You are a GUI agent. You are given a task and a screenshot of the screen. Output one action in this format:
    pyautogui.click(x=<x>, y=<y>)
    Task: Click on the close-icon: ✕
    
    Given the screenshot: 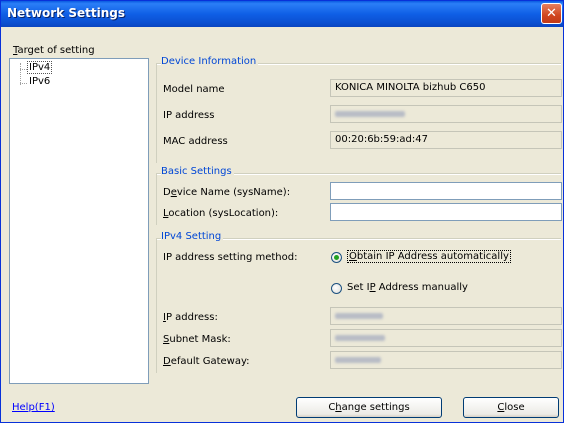 What is the action you would take?
    pyautogui.click(x=551, y=13)
    